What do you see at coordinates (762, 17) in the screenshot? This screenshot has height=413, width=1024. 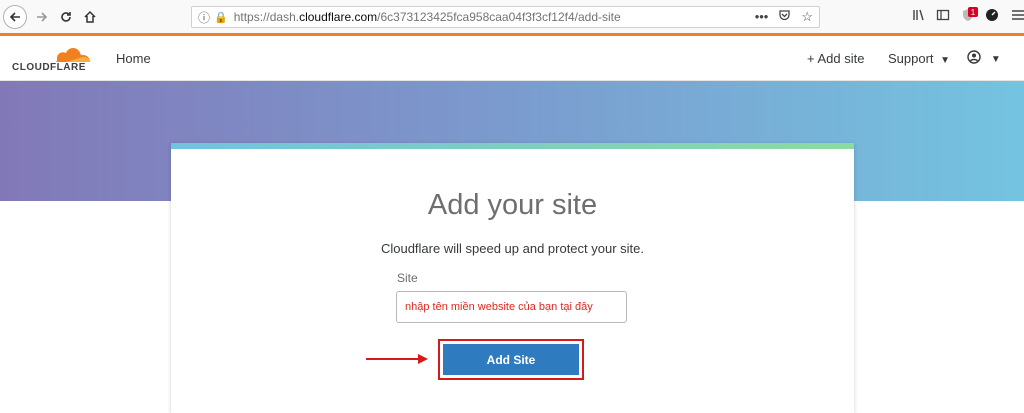 I see `more-actions-icon: •••` at bounding box center [762, 17].